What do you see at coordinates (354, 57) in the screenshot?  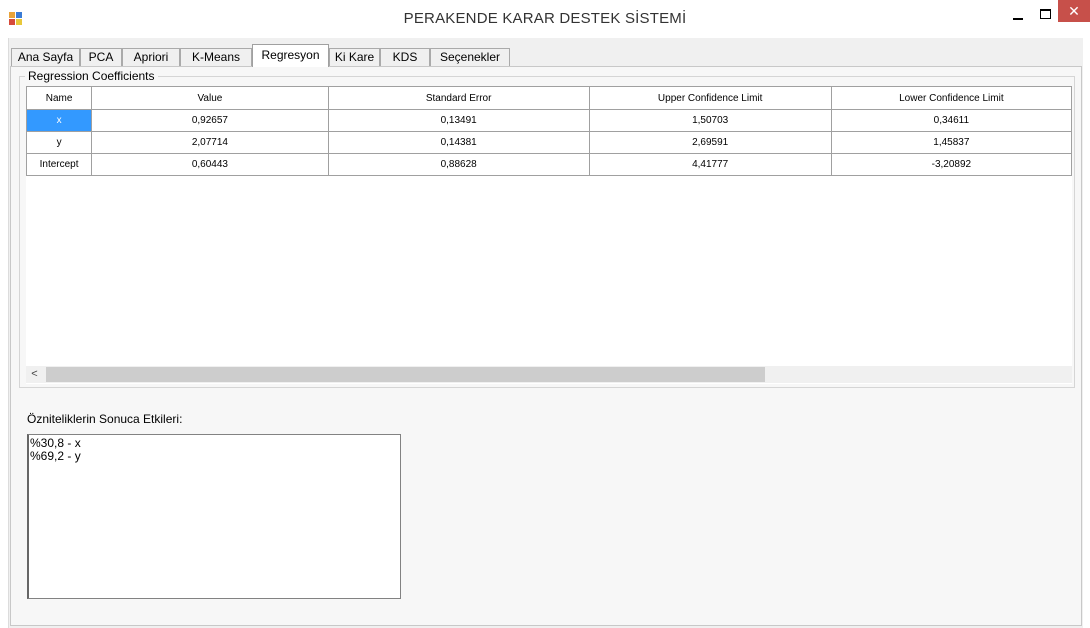 I see `tab-ki-kare: Ki Kare` at bounding box center [354, 57].